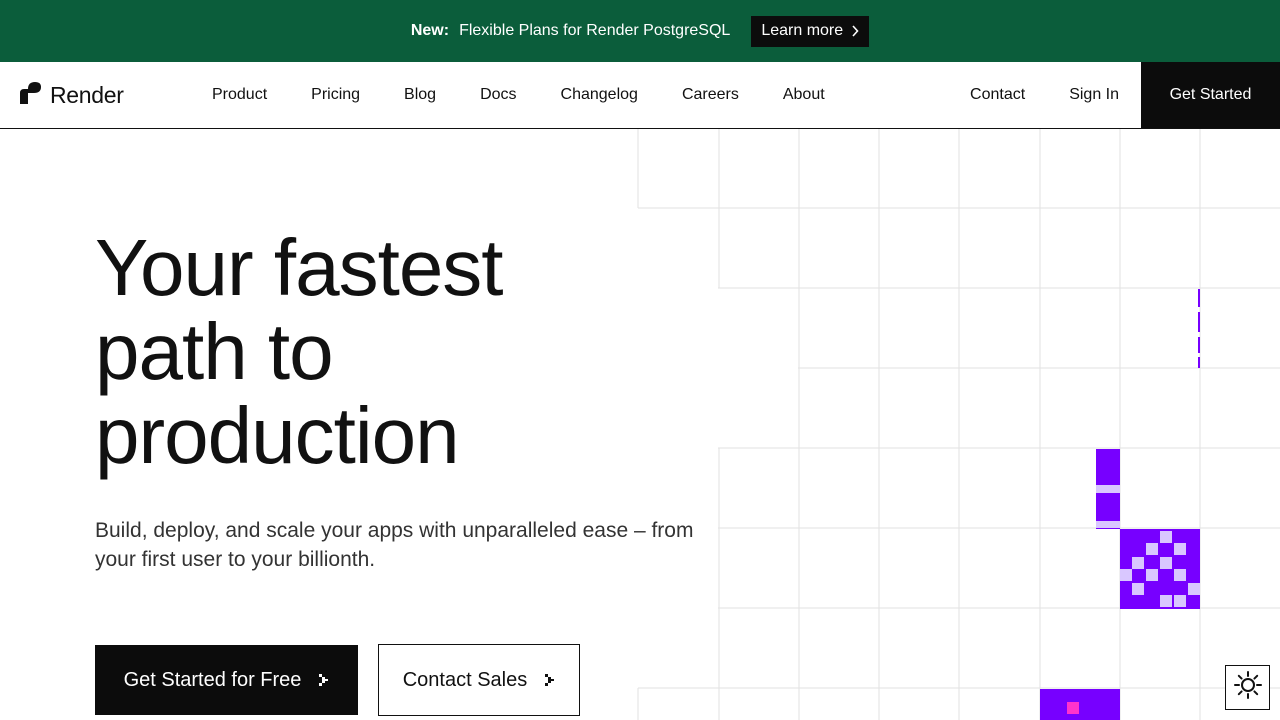 The height and width of the screenshot is (720, 1280). I want to click on sun-icon, so click(1248, 687).